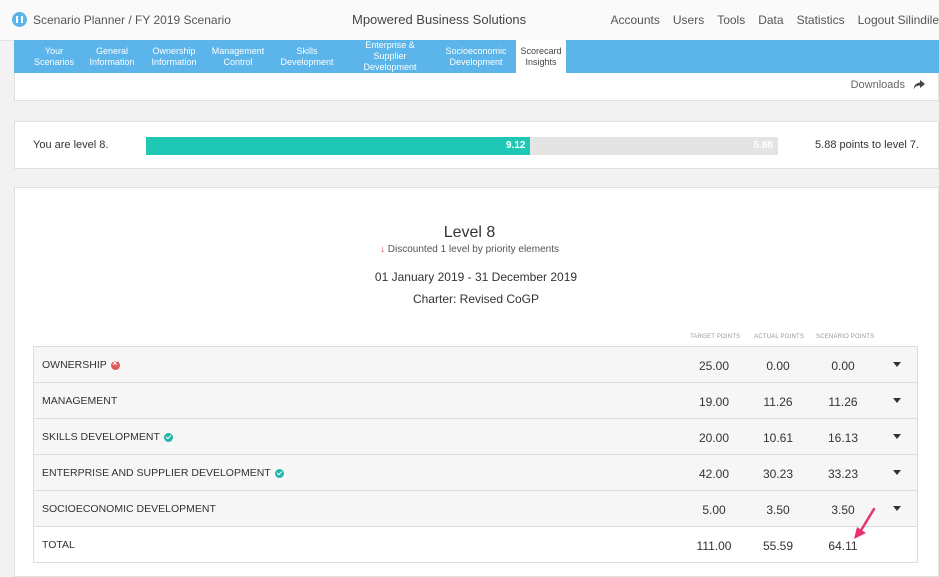  I want to click on table-row-skills-development: SKILLS DEVELOPMENT 20.00 10.61 16.13, so click(475, 437).